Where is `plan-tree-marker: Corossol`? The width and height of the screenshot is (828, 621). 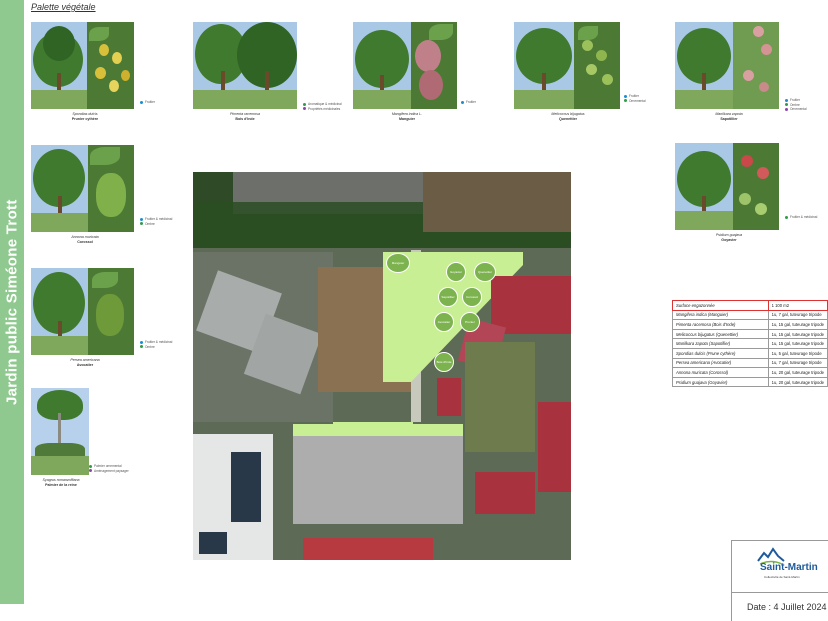 plan-tree-marker: Corossol is located at coordinates (472, 297).